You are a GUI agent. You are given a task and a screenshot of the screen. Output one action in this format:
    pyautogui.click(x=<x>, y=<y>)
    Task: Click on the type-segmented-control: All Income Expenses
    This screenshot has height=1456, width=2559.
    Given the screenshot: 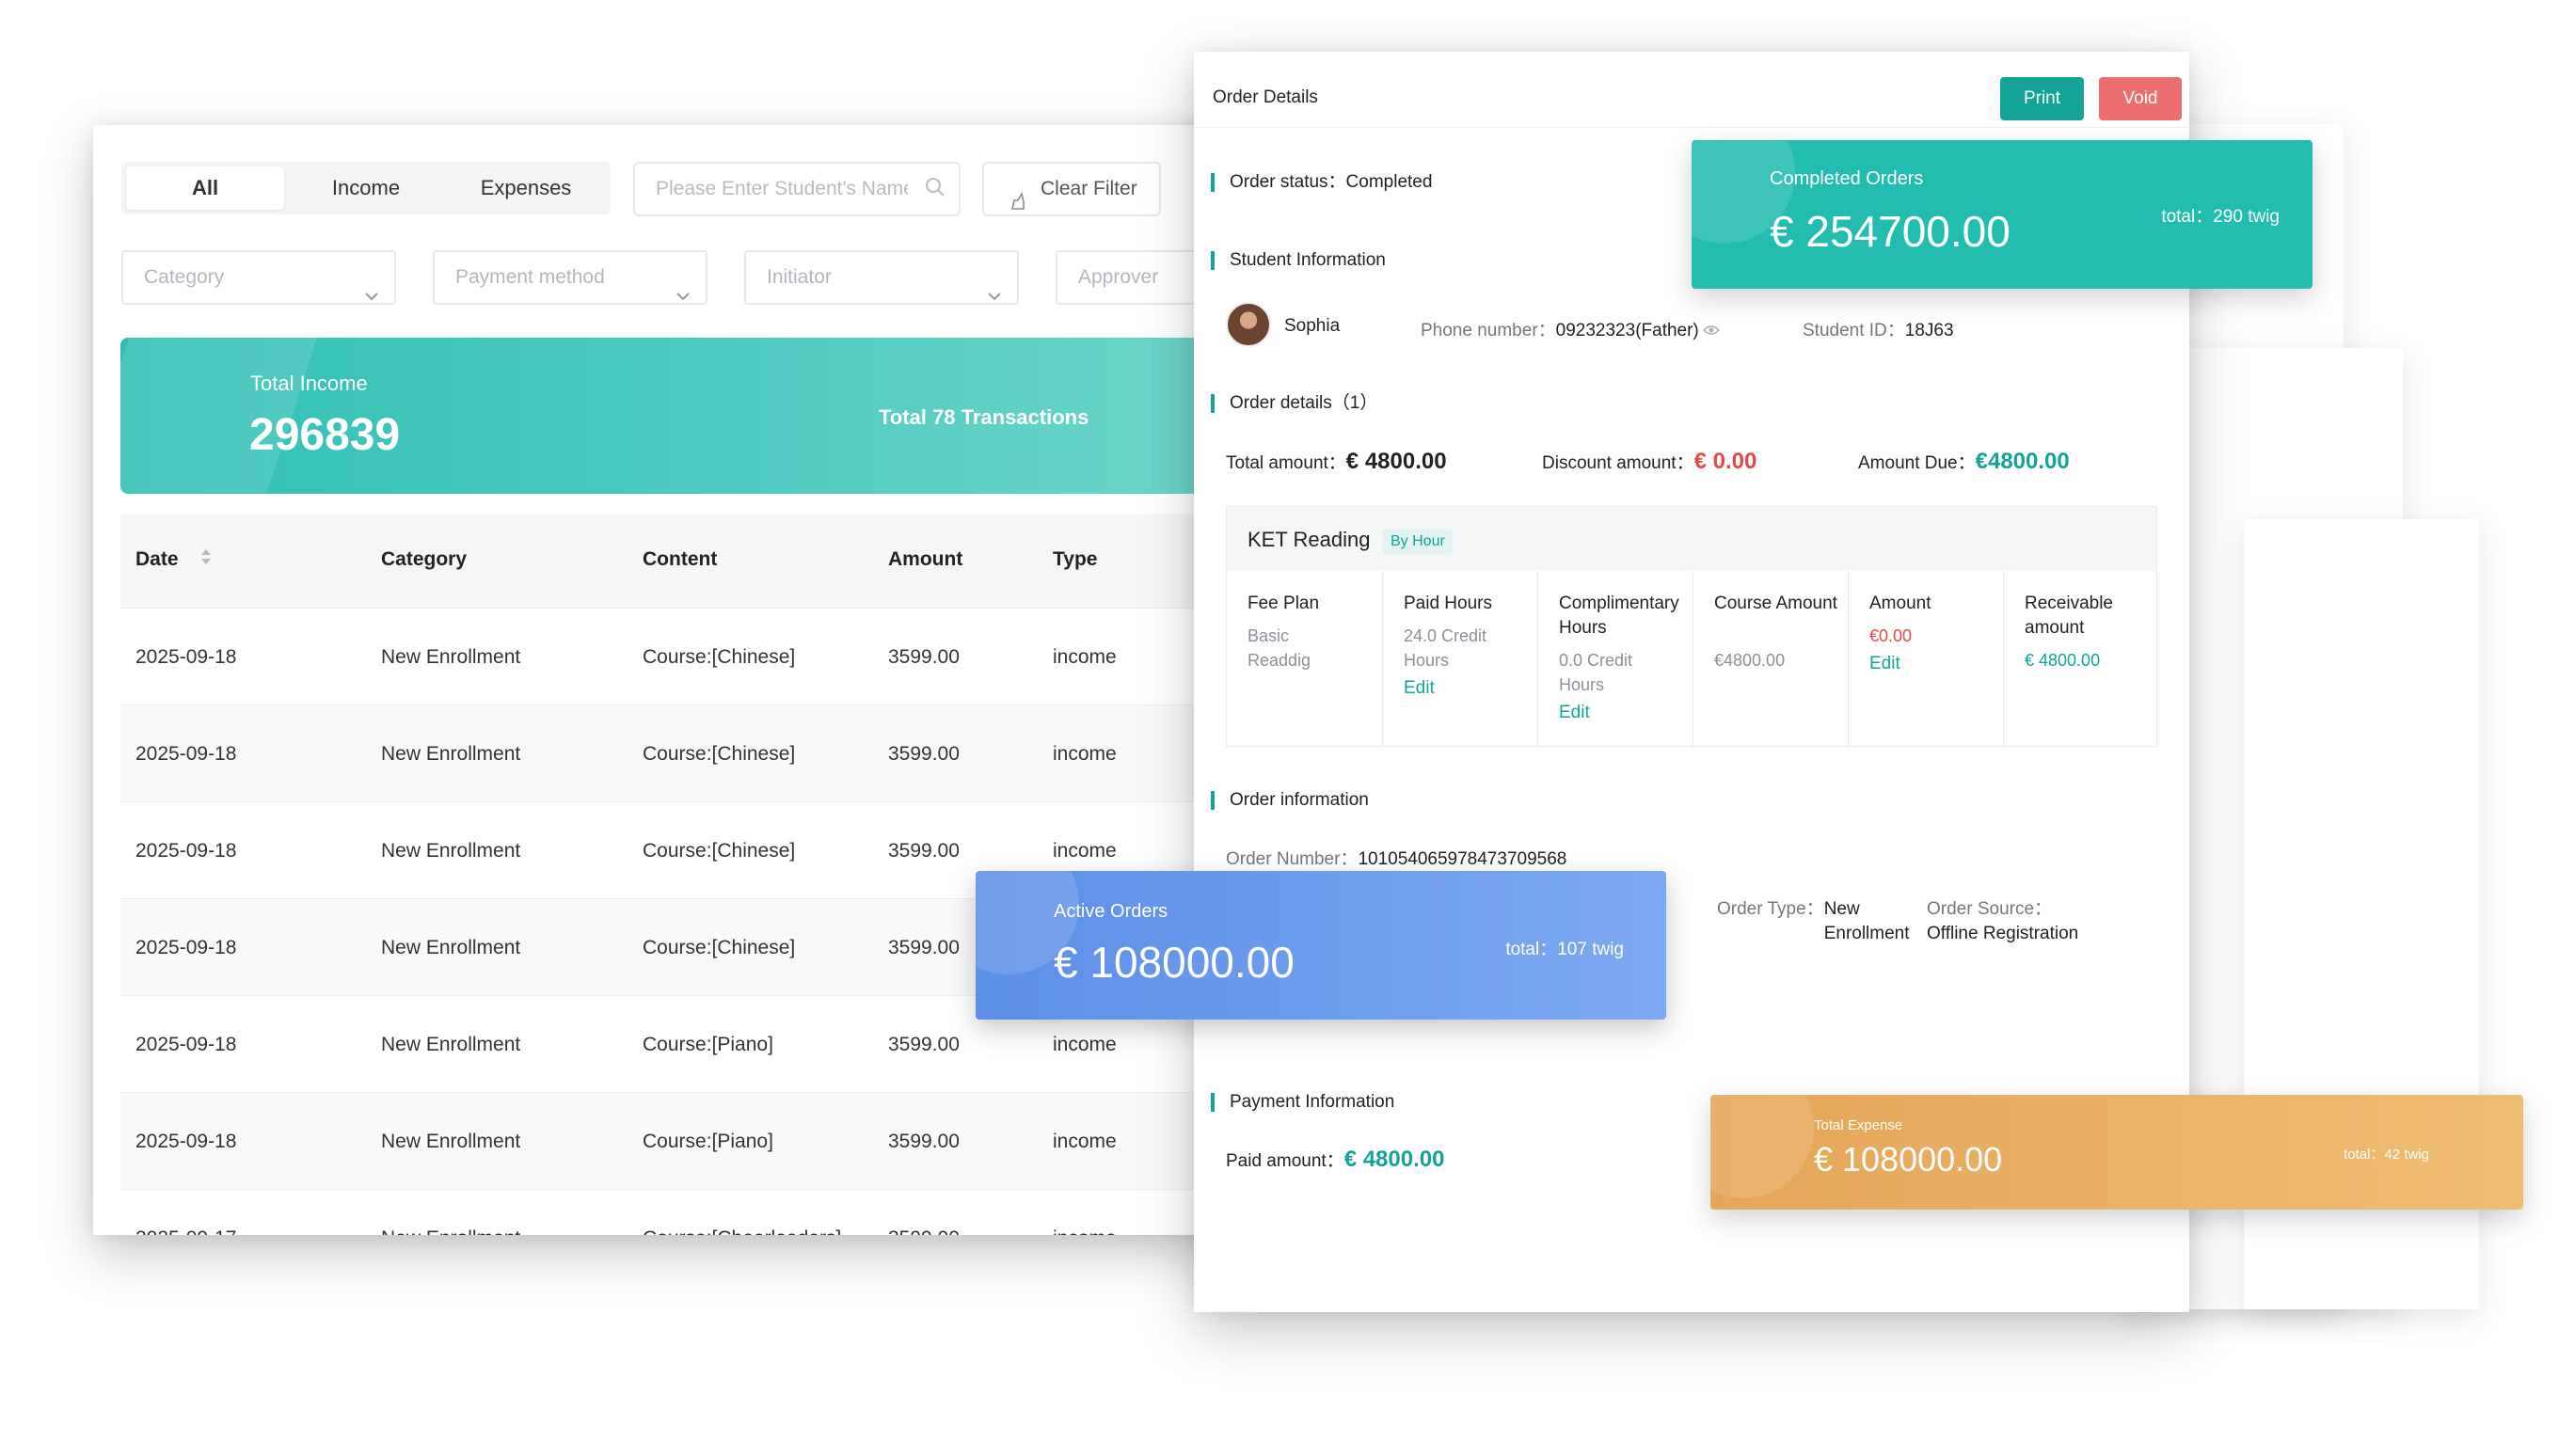 What is the action you would take?
    pyautogui.click(x=366, y=188)
    